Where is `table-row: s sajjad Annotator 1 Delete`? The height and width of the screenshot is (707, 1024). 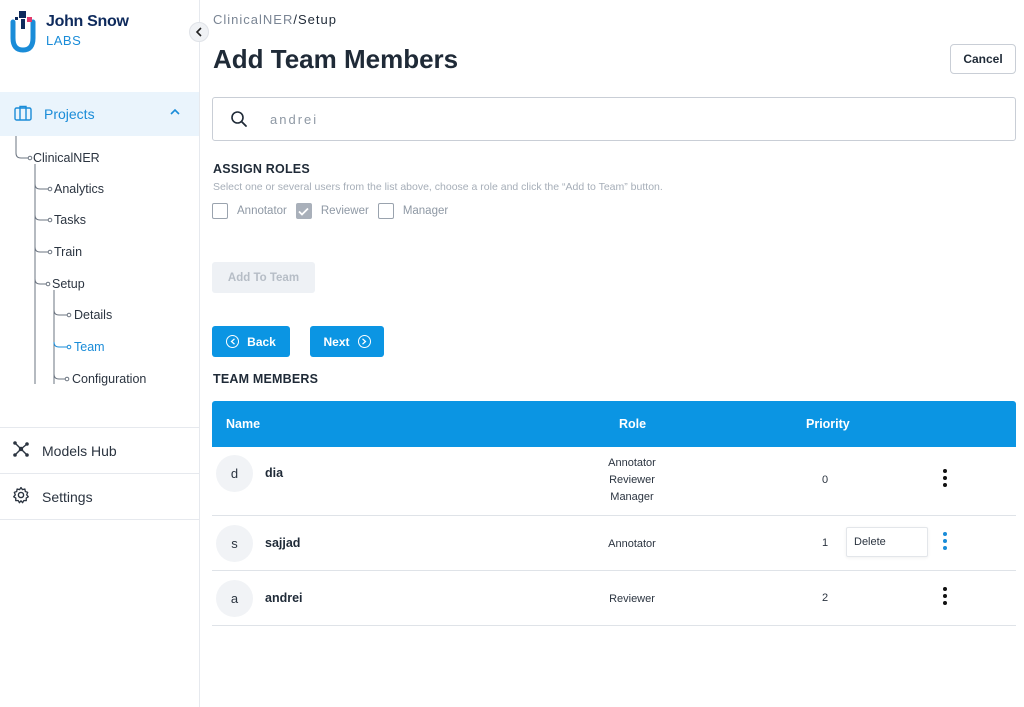 table-row: s sajjad Annotator 1 Delete is located at coordinates (614, 543).